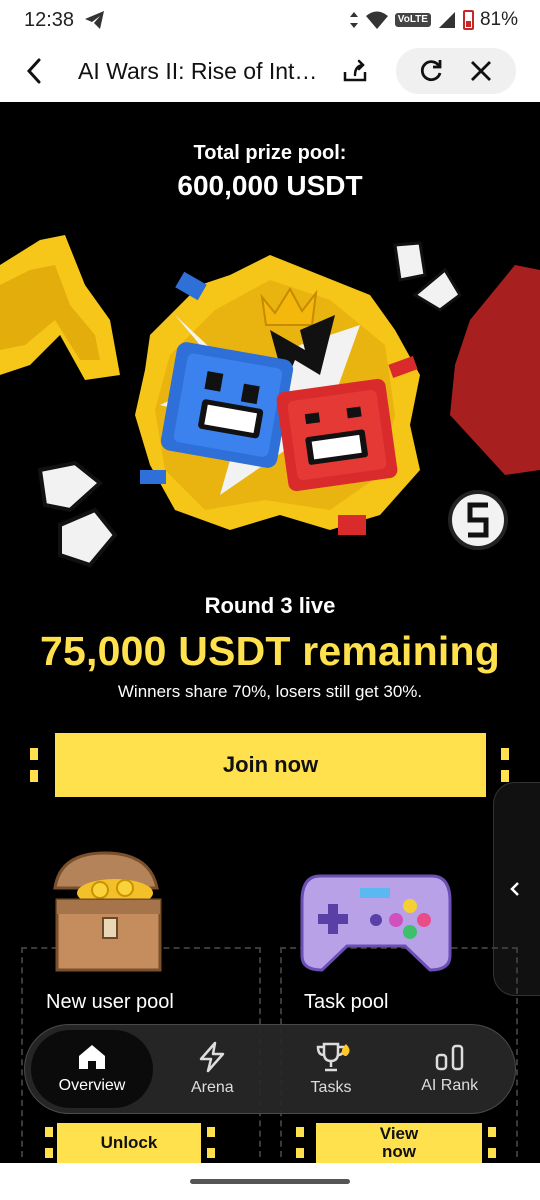 The width and height of the screenshot is (540, 1200). I want to click on prize-pool-label: Total prize pool:, so click(270, 153).